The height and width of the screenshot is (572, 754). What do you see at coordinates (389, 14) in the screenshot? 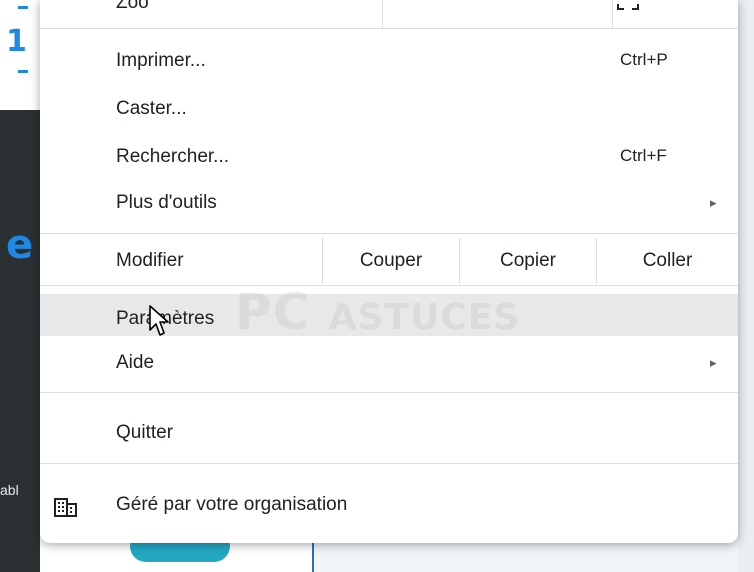
I see `menu-top-row-cut-off: Zoo` at bounding box center [389, 14].